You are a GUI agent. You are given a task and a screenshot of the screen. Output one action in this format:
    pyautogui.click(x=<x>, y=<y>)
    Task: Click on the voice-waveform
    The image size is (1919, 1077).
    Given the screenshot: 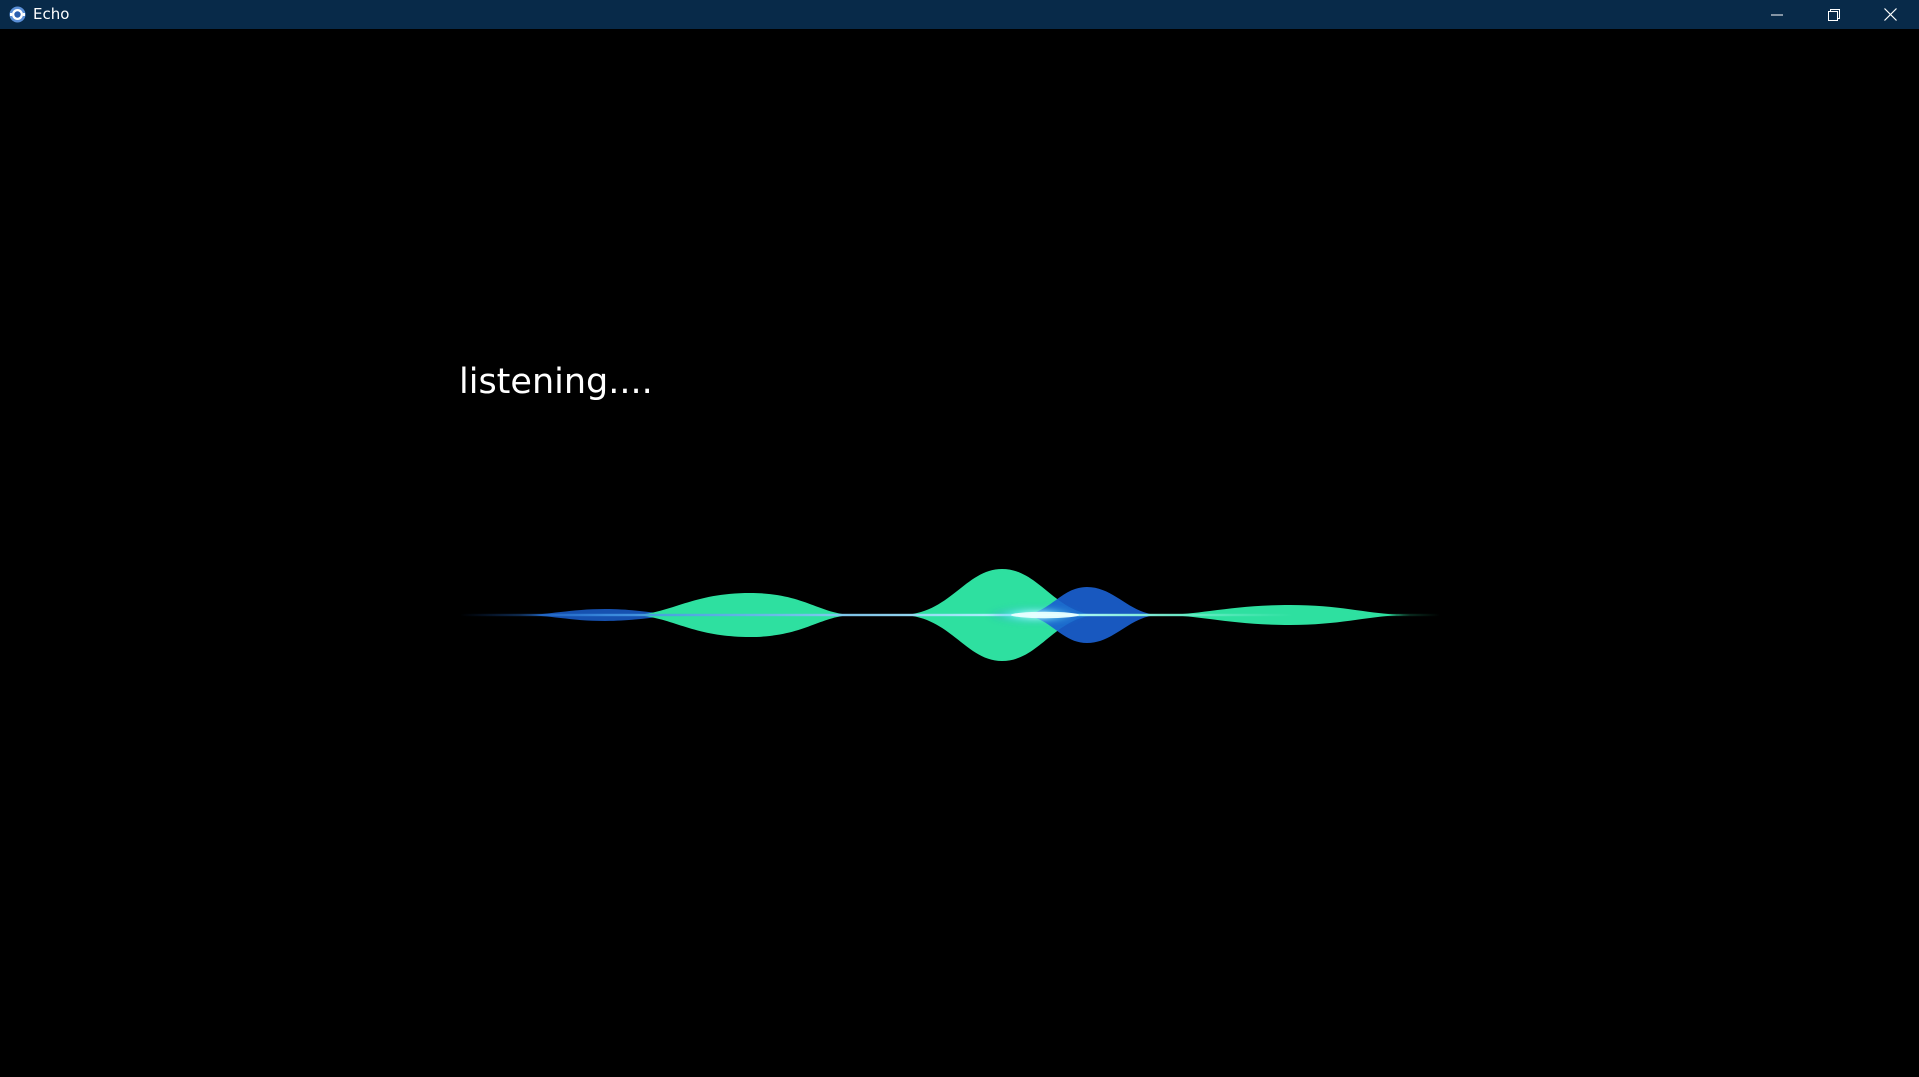 What is the action you would take?
    pyautogui.click(x=950, y=615)
    